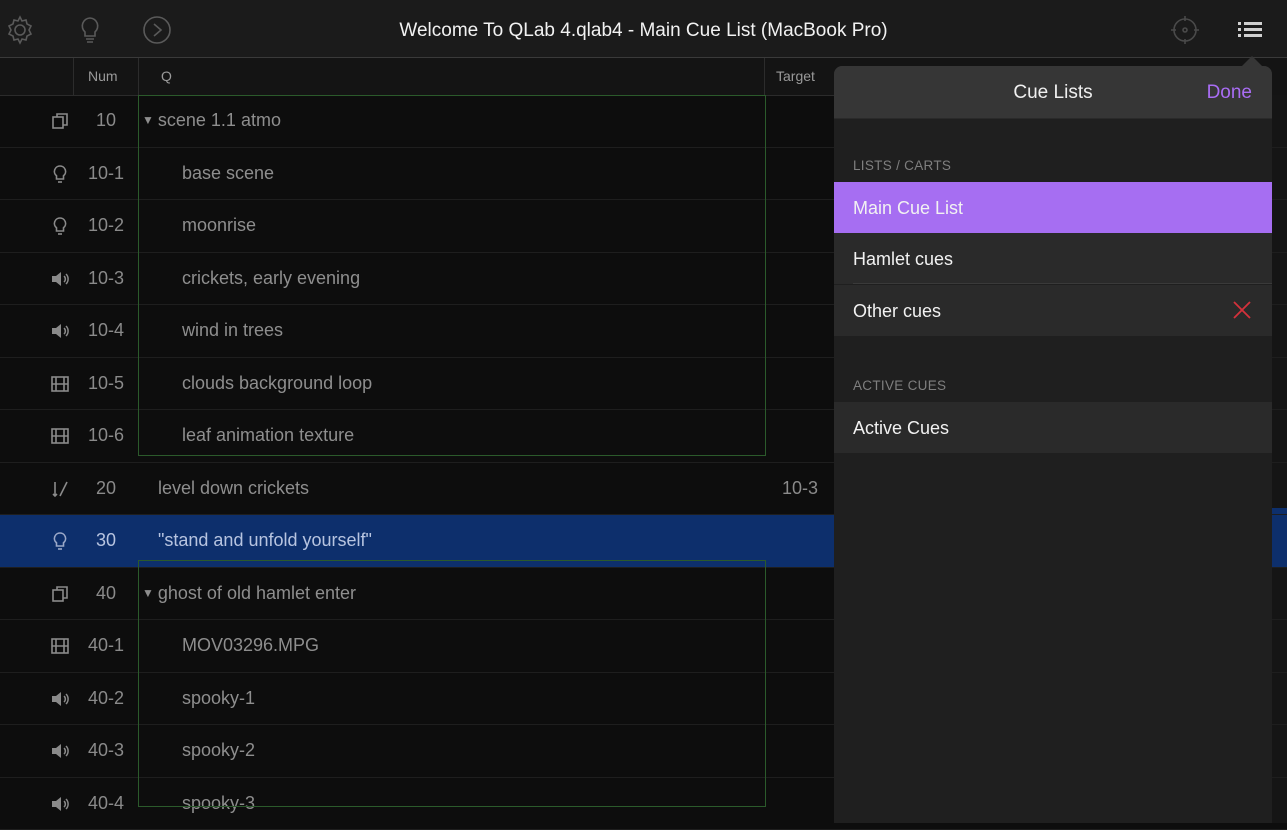 Image resolution: width=1287 pixels, height=830 pixels. Describe the element at coordinates (106, 750) in the screenshot. I see `cue-number: 40-3` at that location.